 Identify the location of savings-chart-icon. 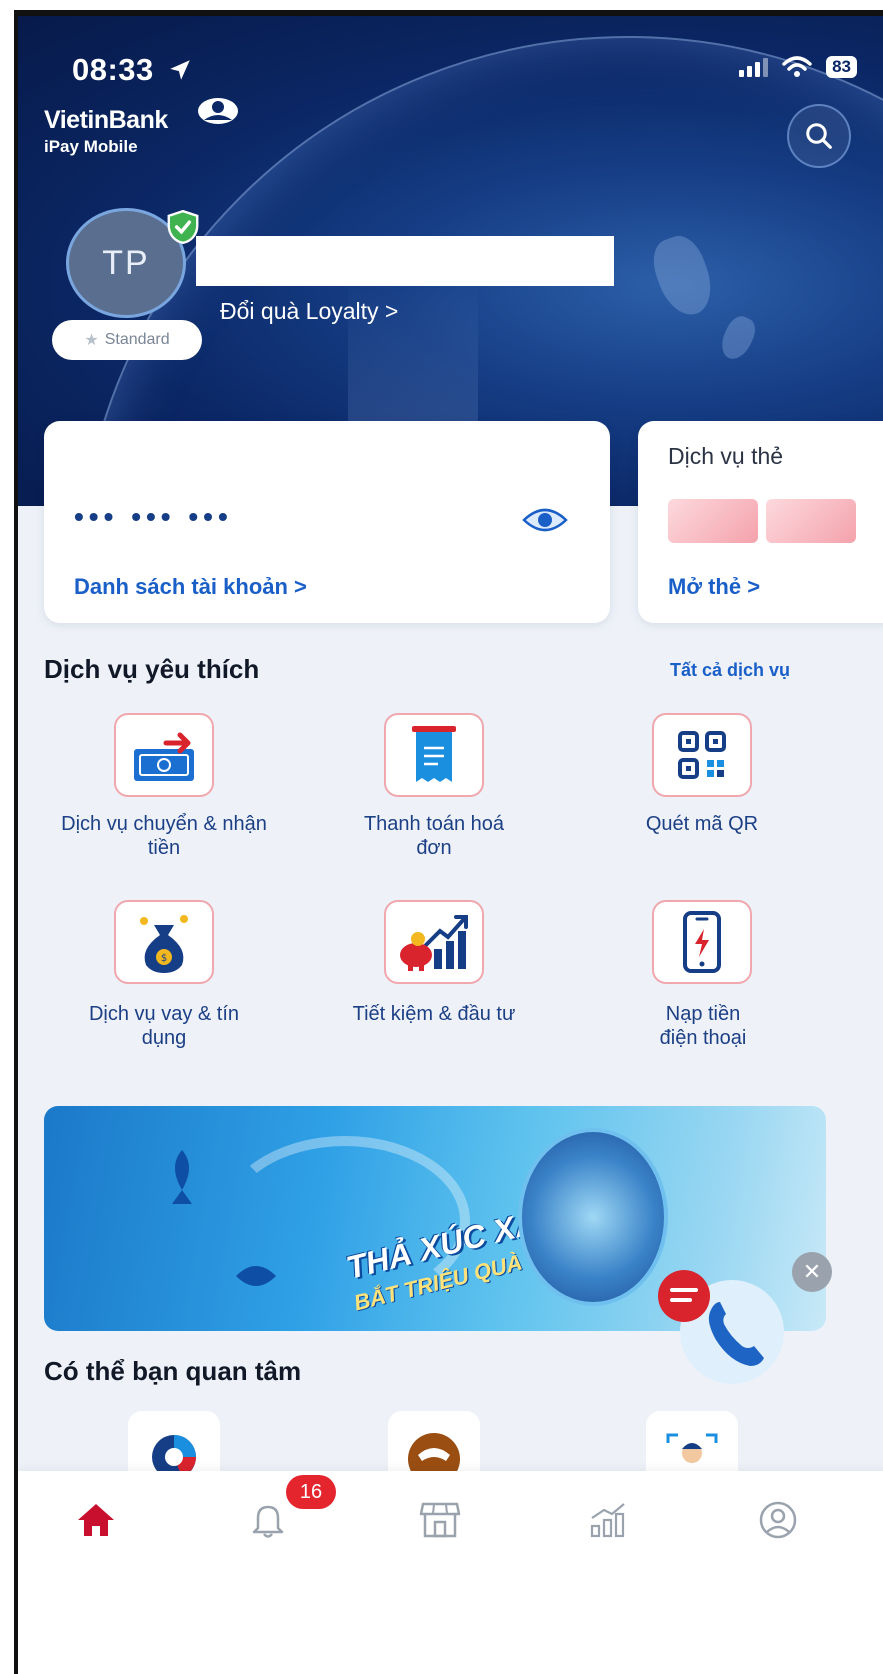
(434, 943).